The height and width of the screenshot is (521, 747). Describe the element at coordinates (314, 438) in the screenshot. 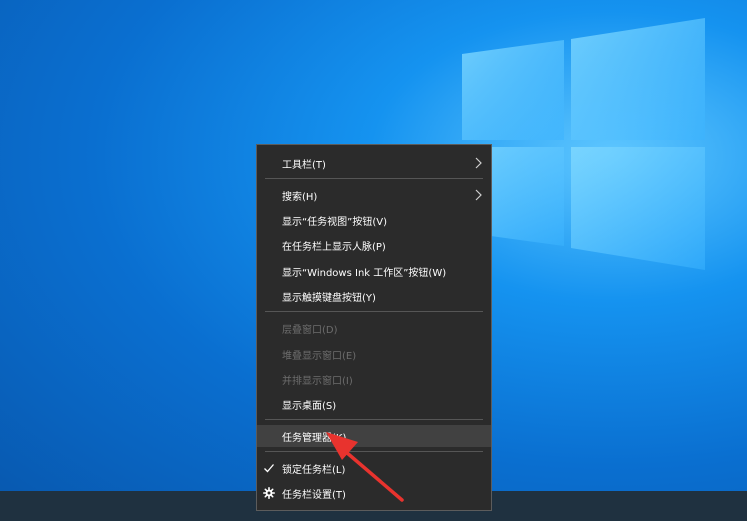

I see `menu-item-label: 任务管理器(K)` at that location.